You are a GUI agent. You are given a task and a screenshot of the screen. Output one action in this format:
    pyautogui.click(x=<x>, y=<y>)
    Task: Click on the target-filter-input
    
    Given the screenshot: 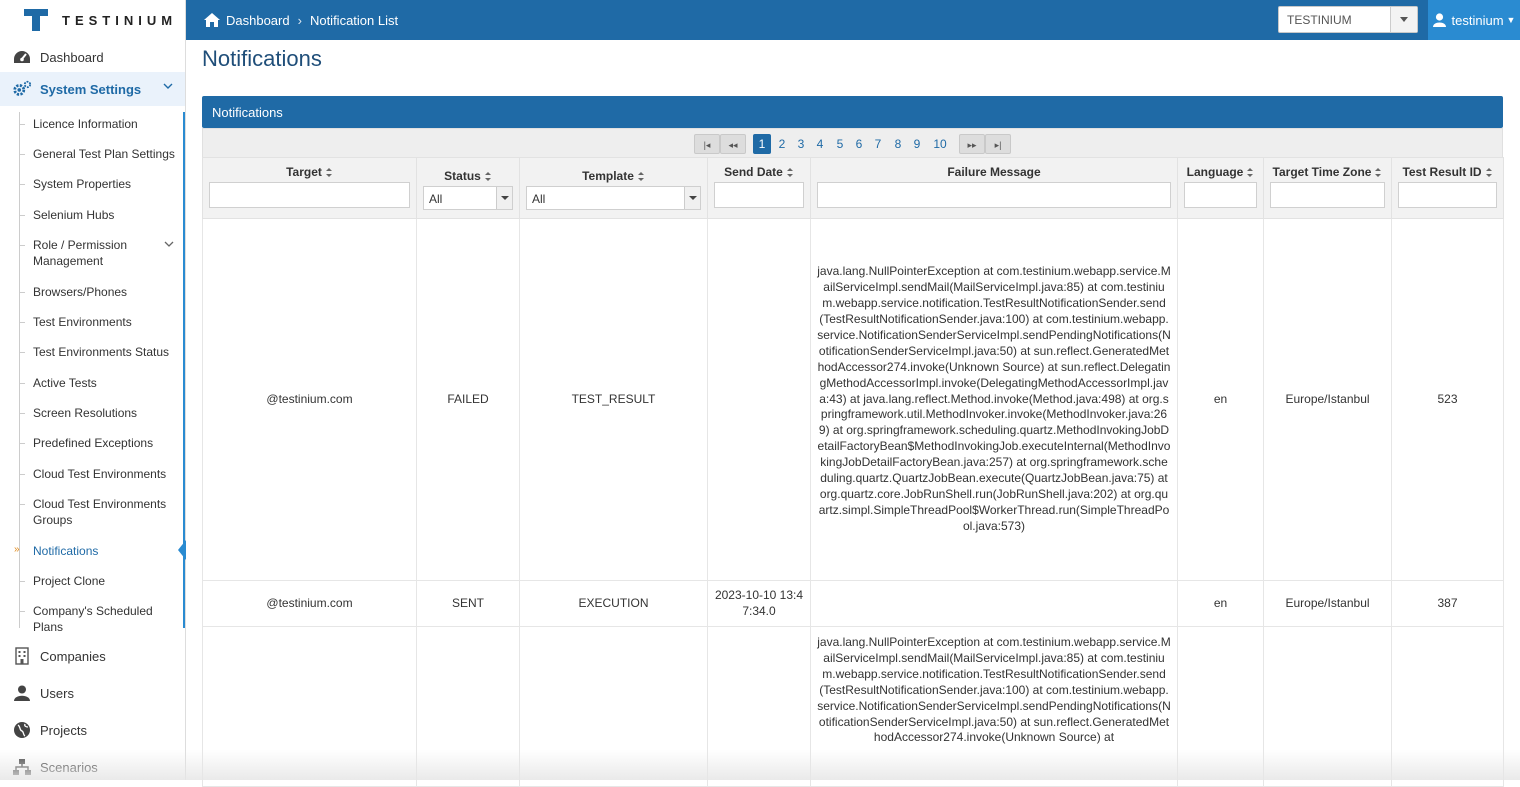 What is the action you would take?
    pyautogui.click(x=309, y=195)
    